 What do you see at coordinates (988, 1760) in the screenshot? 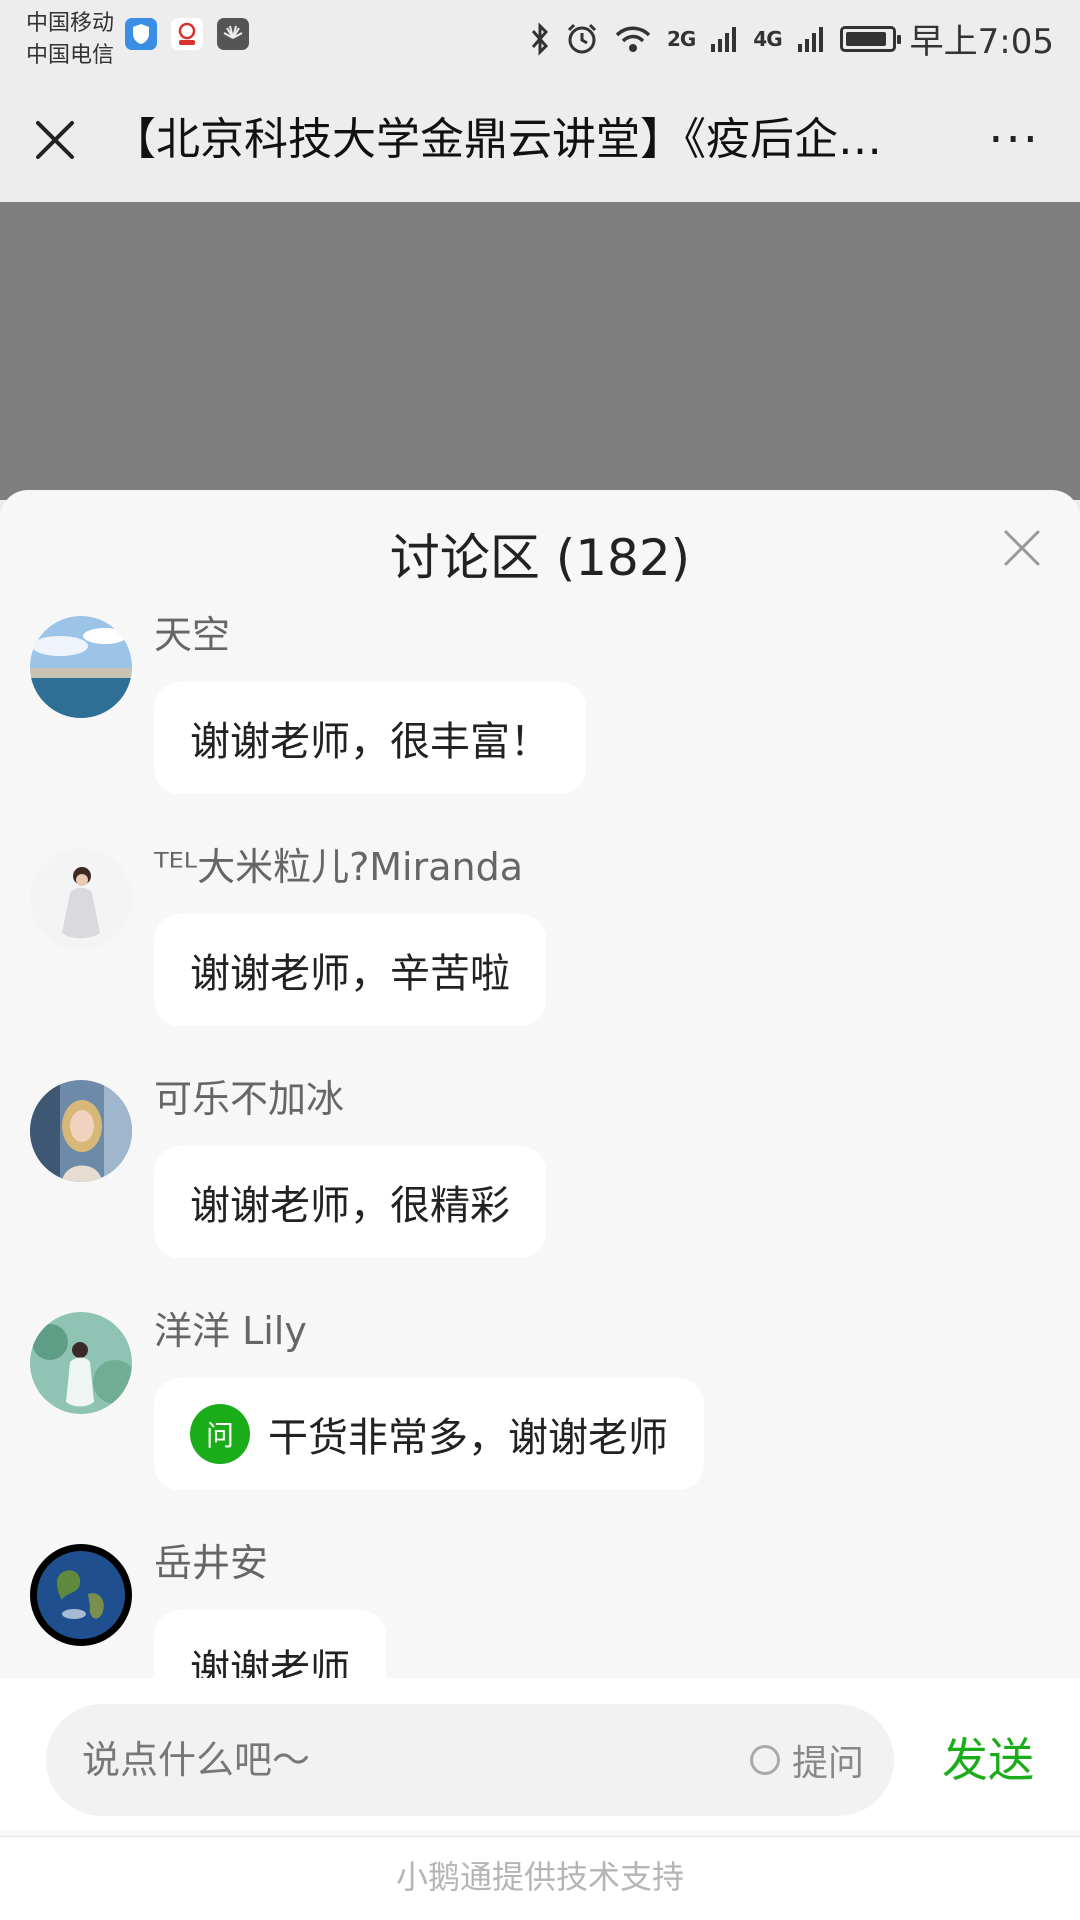
I see `send-button: 发送` at bounding box center [988, 1760].